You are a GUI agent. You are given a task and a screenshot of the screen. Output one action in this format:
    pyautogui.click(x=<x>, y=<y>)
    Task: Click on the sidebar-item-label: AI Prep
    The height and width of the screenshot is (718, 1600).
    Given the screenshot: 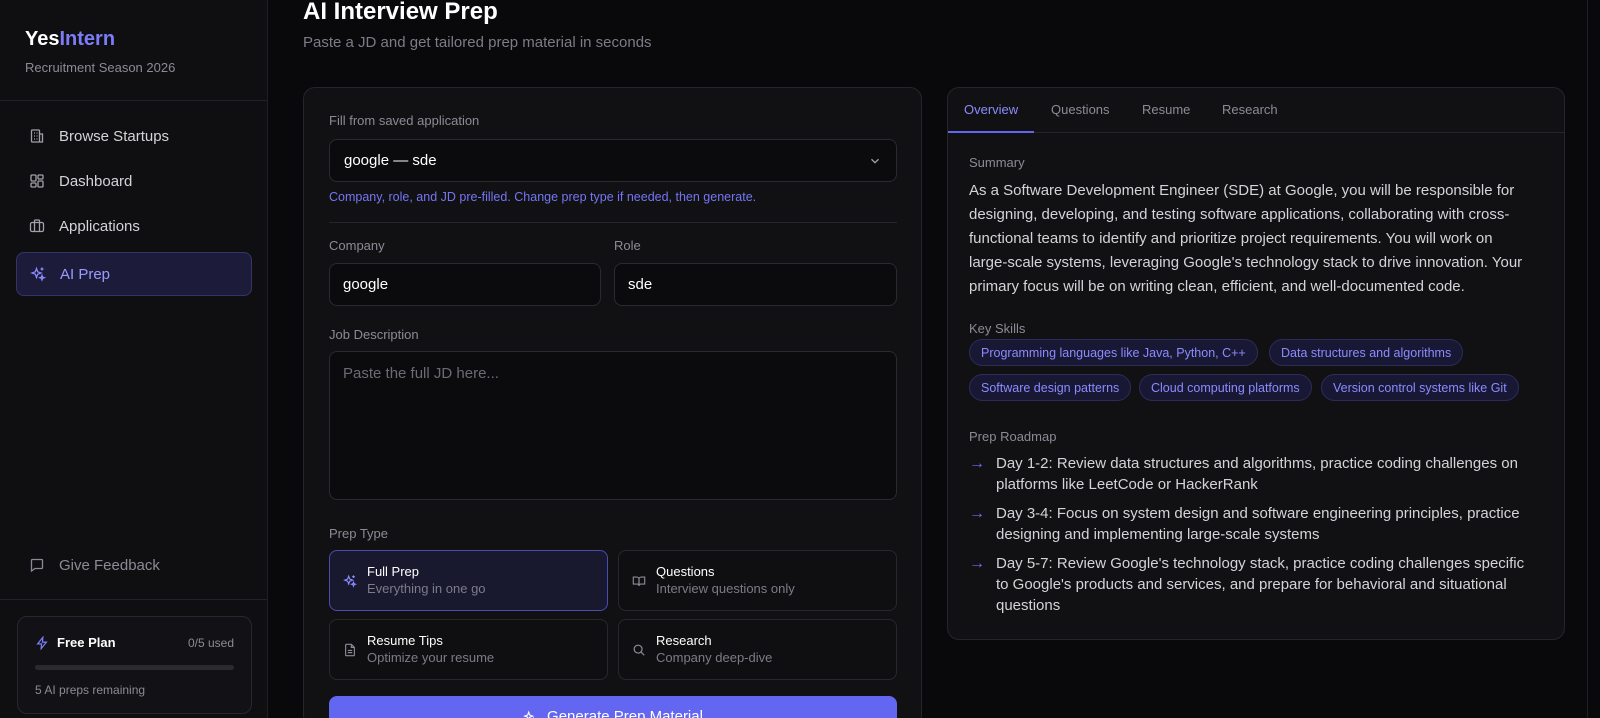 What is the action you would take?
    pyautogui.click(x=85, y=274)
    